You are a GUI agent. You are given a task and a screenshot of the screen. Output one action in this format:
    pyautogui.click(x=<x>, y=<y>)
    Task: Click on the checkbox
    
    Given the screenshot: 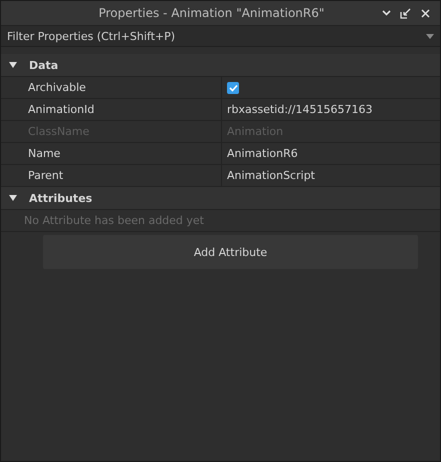 What is the action you would take?
    pyautogui.click(x=233, y=88)
    